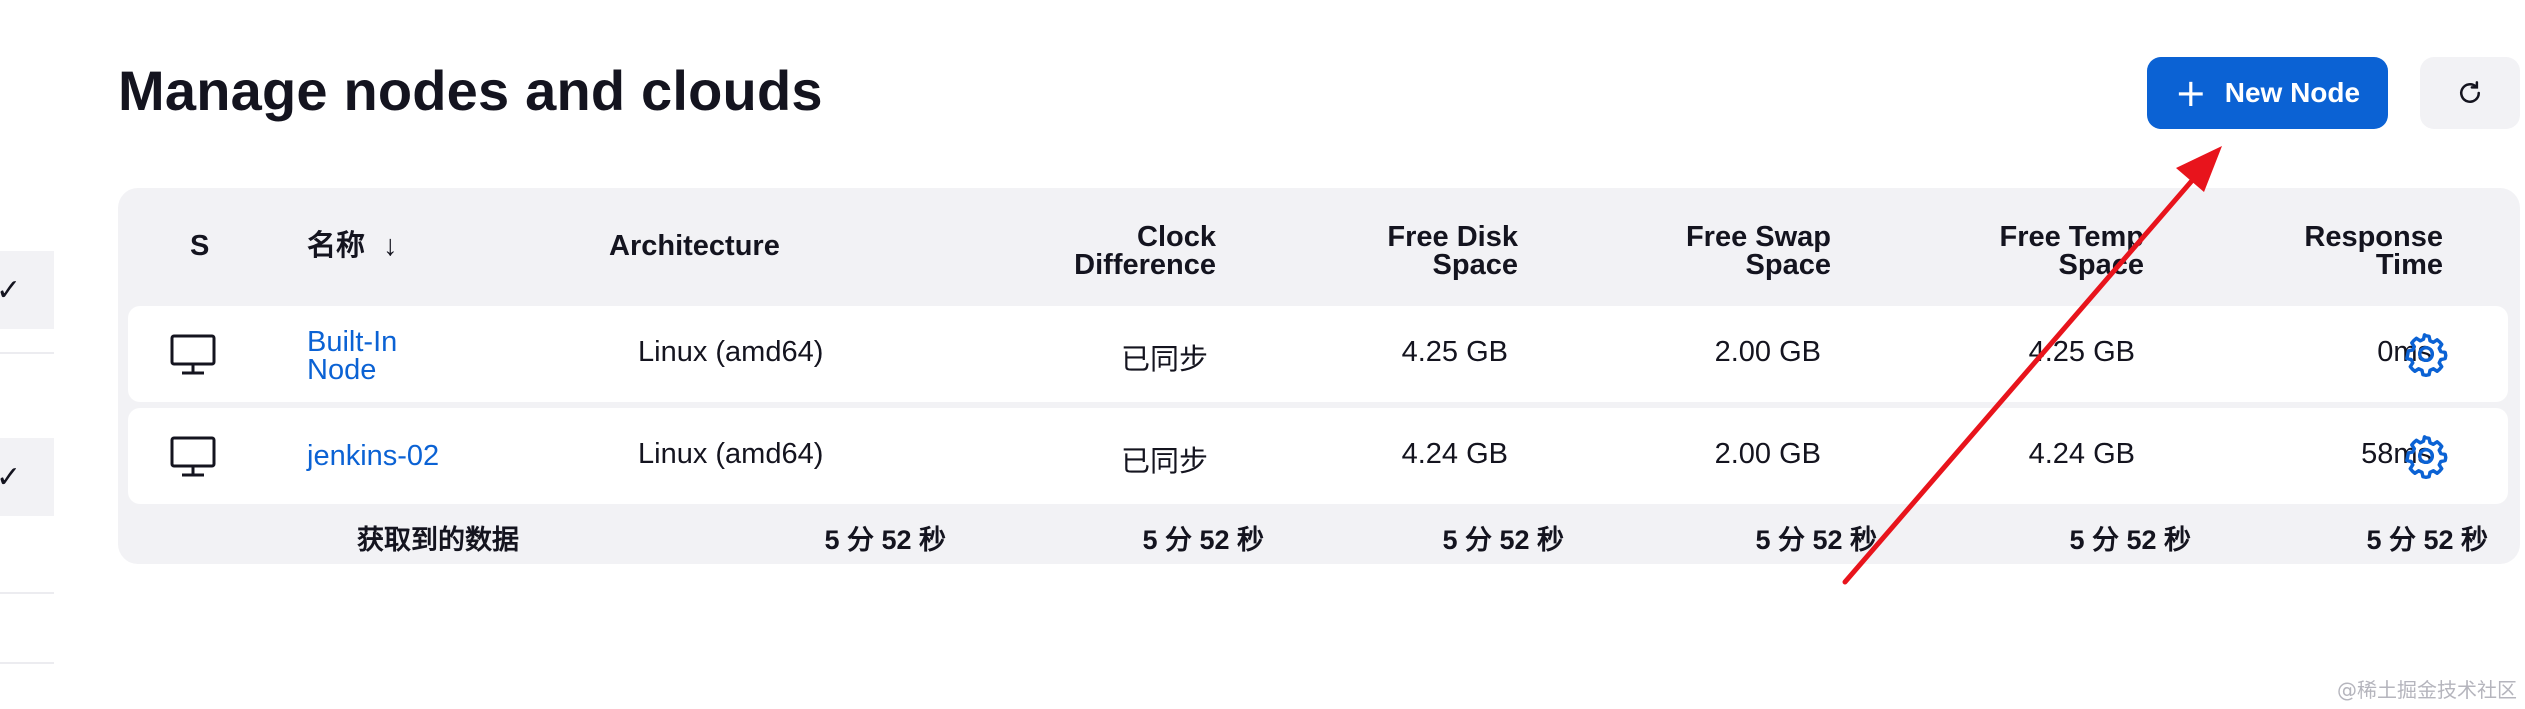  I want to click on sort-arrow-icon: ↓, so click(390, 246).